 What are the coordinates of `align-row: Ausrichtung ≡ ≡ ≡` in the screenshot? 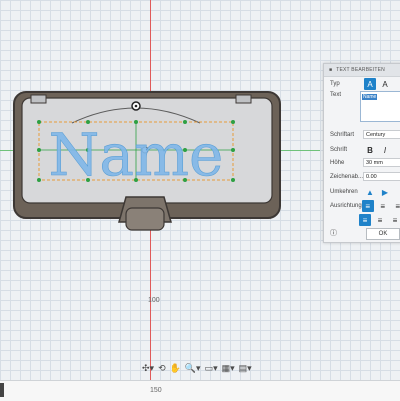 It's located at (365, 206).